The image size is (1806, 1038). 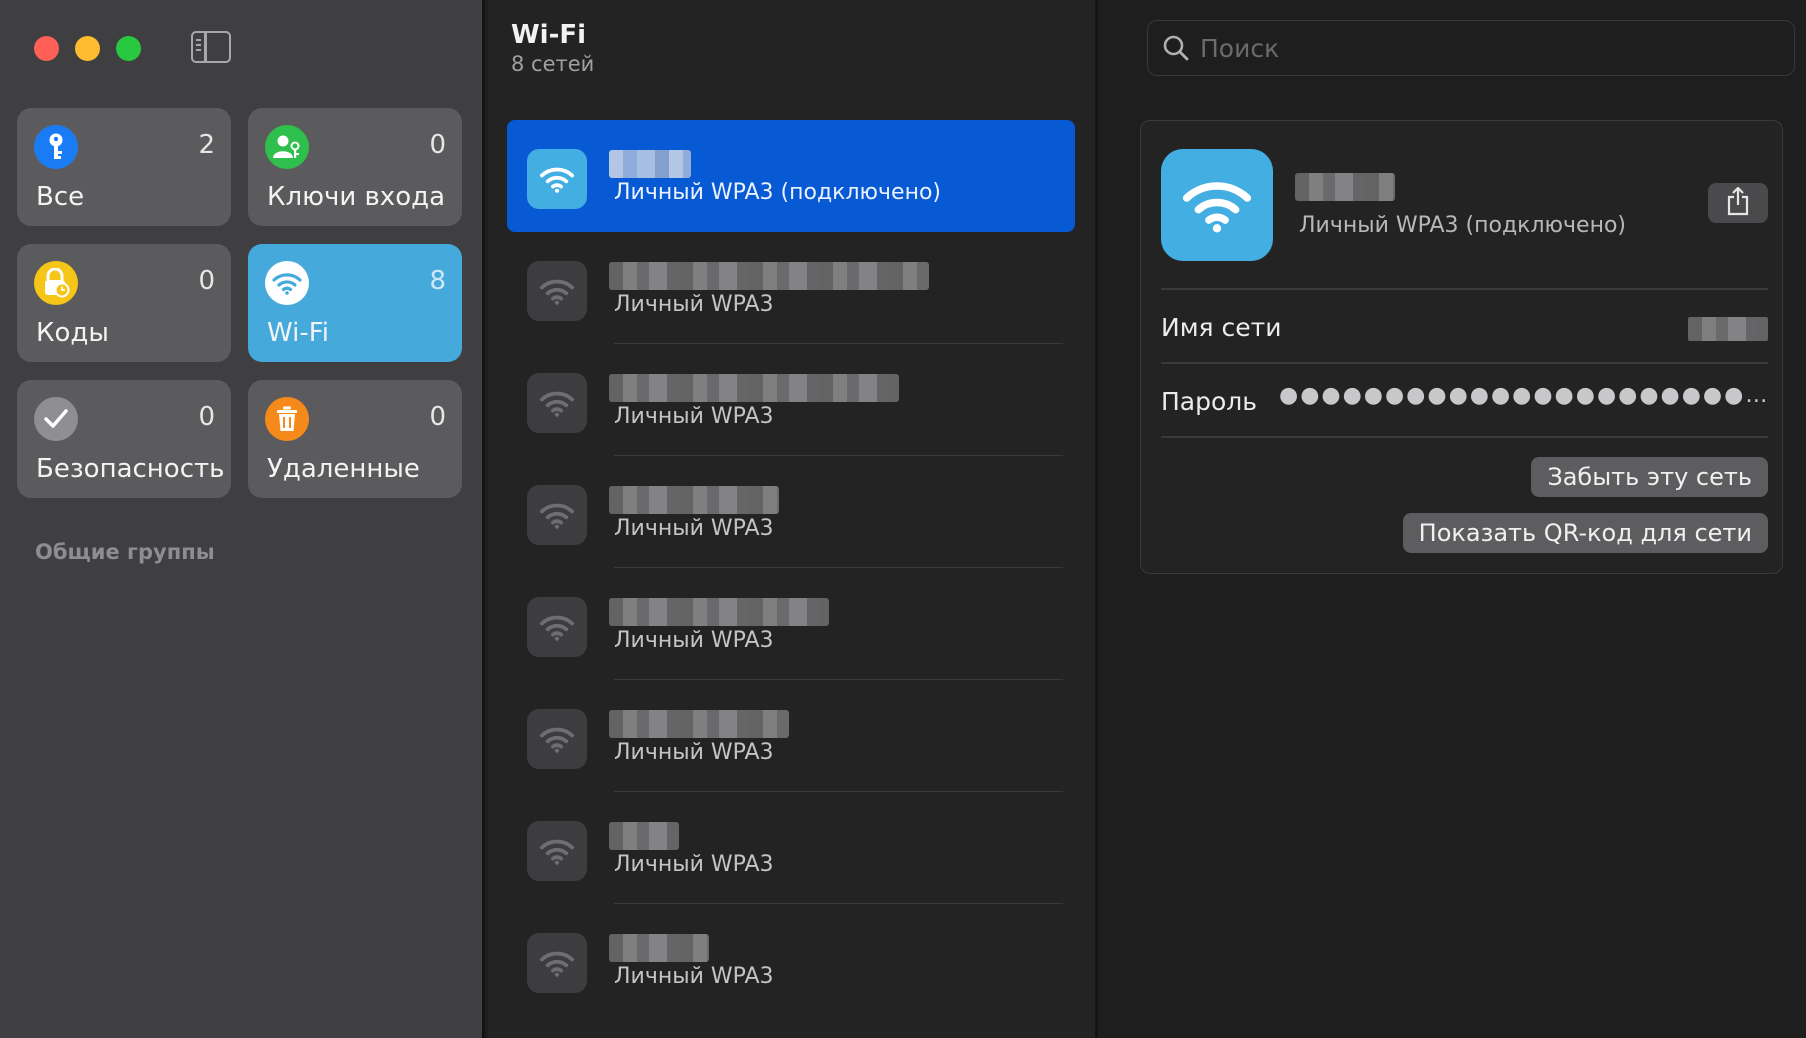 What do you see at coordinates (437, 281) in the screenshot?
I see `category-count: 8` at bounding box center [437, 281].